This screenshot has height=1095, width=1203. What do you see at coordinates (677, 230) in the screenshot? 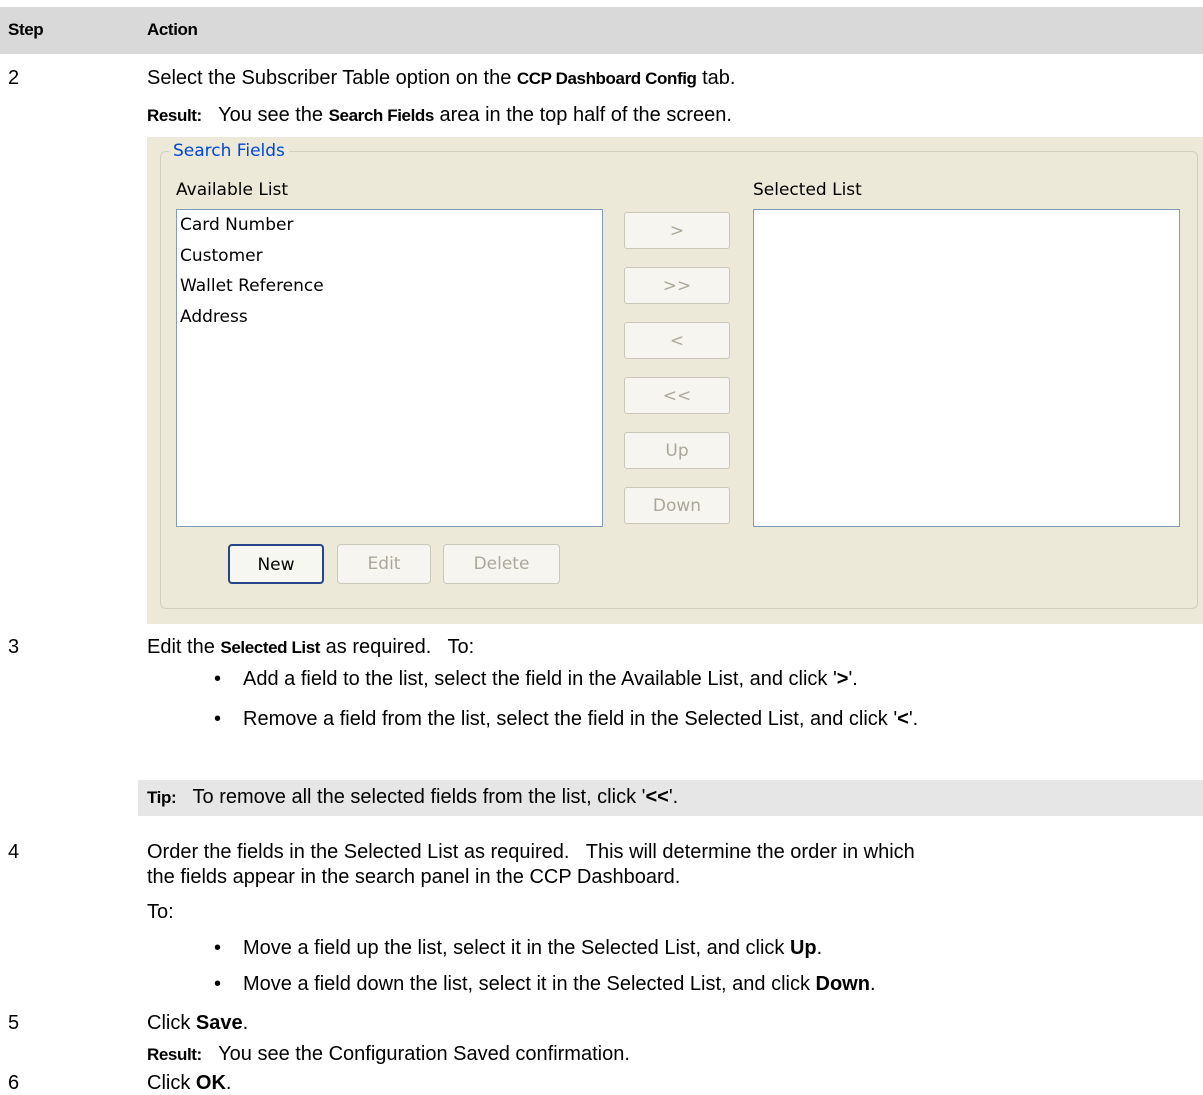
I see `add-selected-button: >` at bounding box center [677, 230].